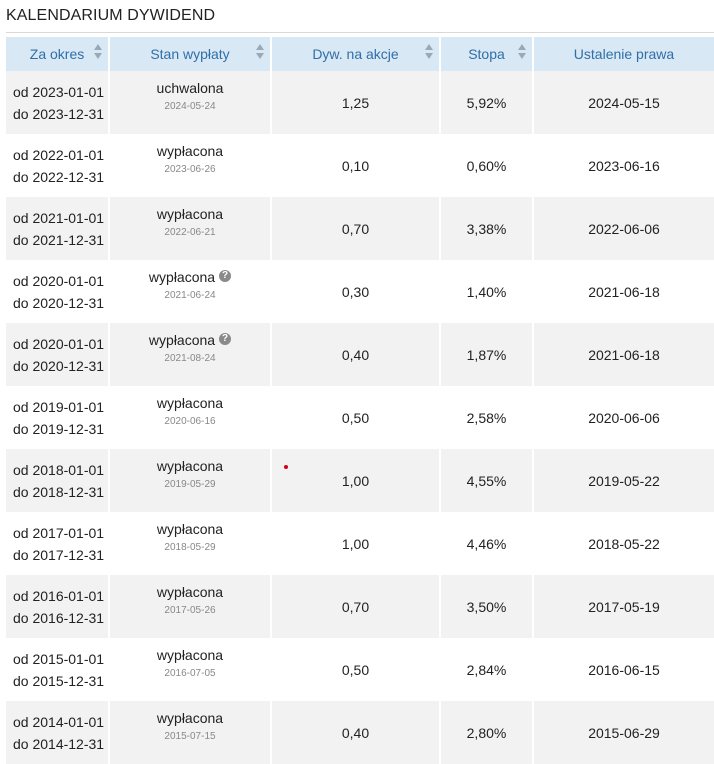 Image resolution: width=714 pixels, height=764 pixels. I want to click on record-date-cell: 2017-05-19, so click(624, 606).